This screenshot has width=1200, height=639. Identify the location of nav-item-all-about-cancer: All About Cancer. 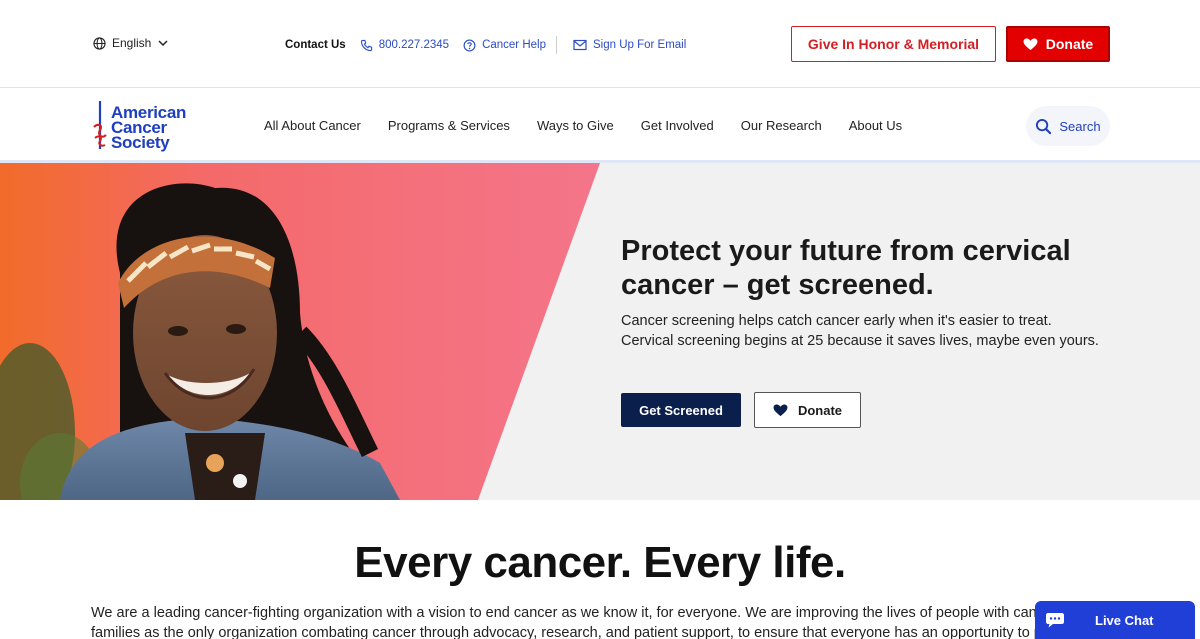
(312, 125).